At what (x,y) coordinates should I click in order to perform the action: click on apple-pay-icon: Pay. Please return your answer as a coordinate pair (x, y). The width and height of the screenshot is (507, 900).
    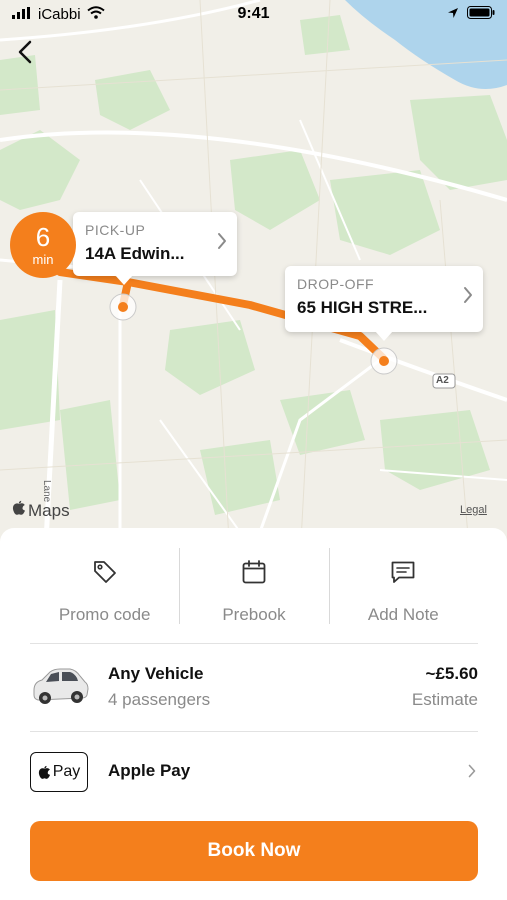
    Looking at the image, I should click on (59, 772).